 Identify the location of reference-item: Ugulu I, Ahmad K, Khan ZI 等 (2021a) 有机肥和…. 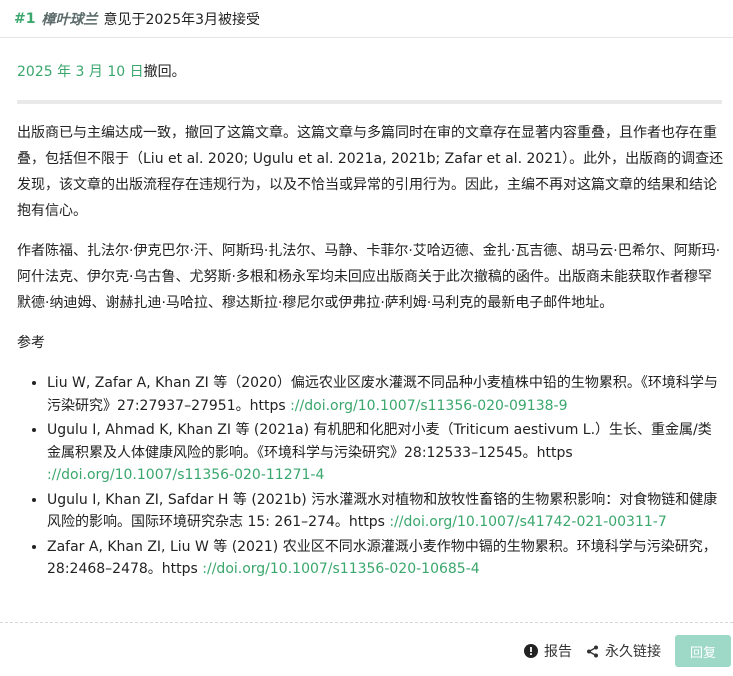
(386, 453).